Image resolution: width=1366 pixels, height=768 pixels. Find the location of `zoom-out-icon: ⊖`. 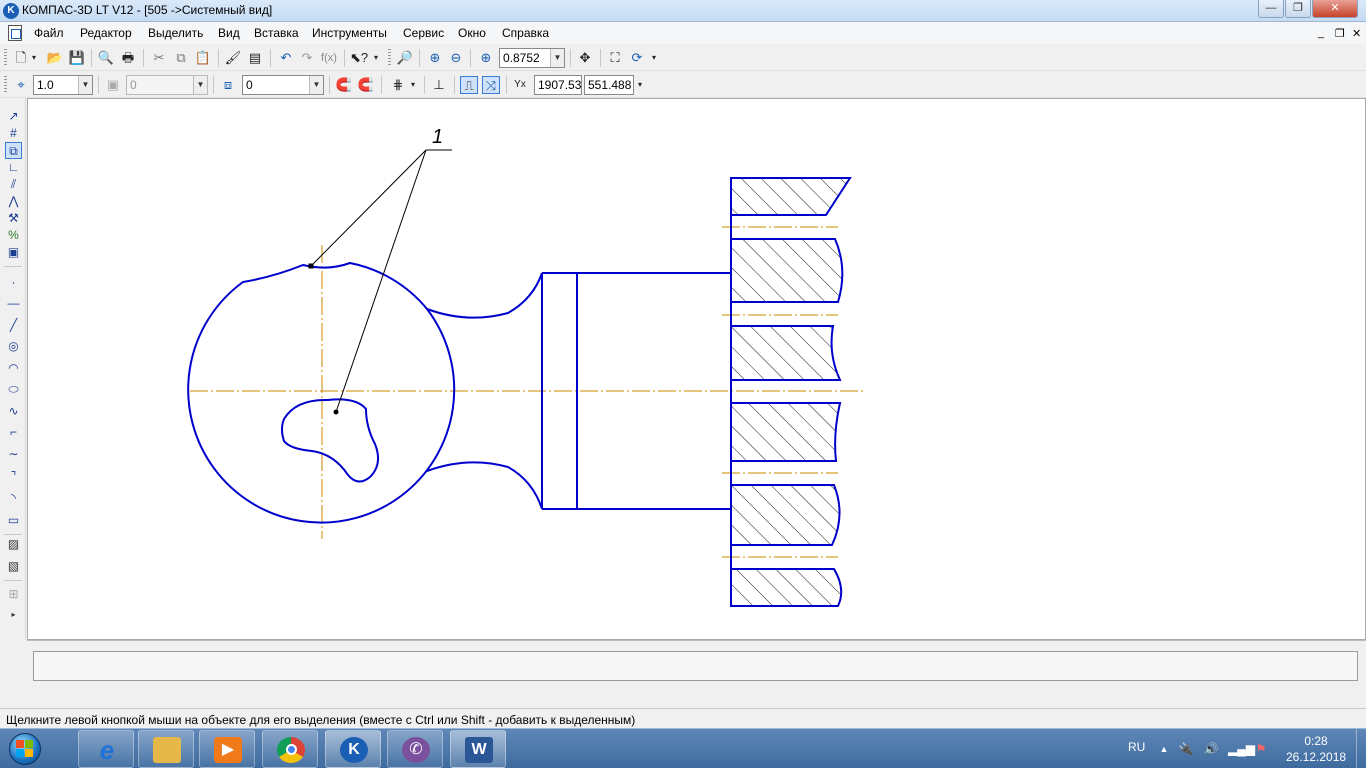

zoom-out-icon: ⊖ is located at coordinates (456, 58).